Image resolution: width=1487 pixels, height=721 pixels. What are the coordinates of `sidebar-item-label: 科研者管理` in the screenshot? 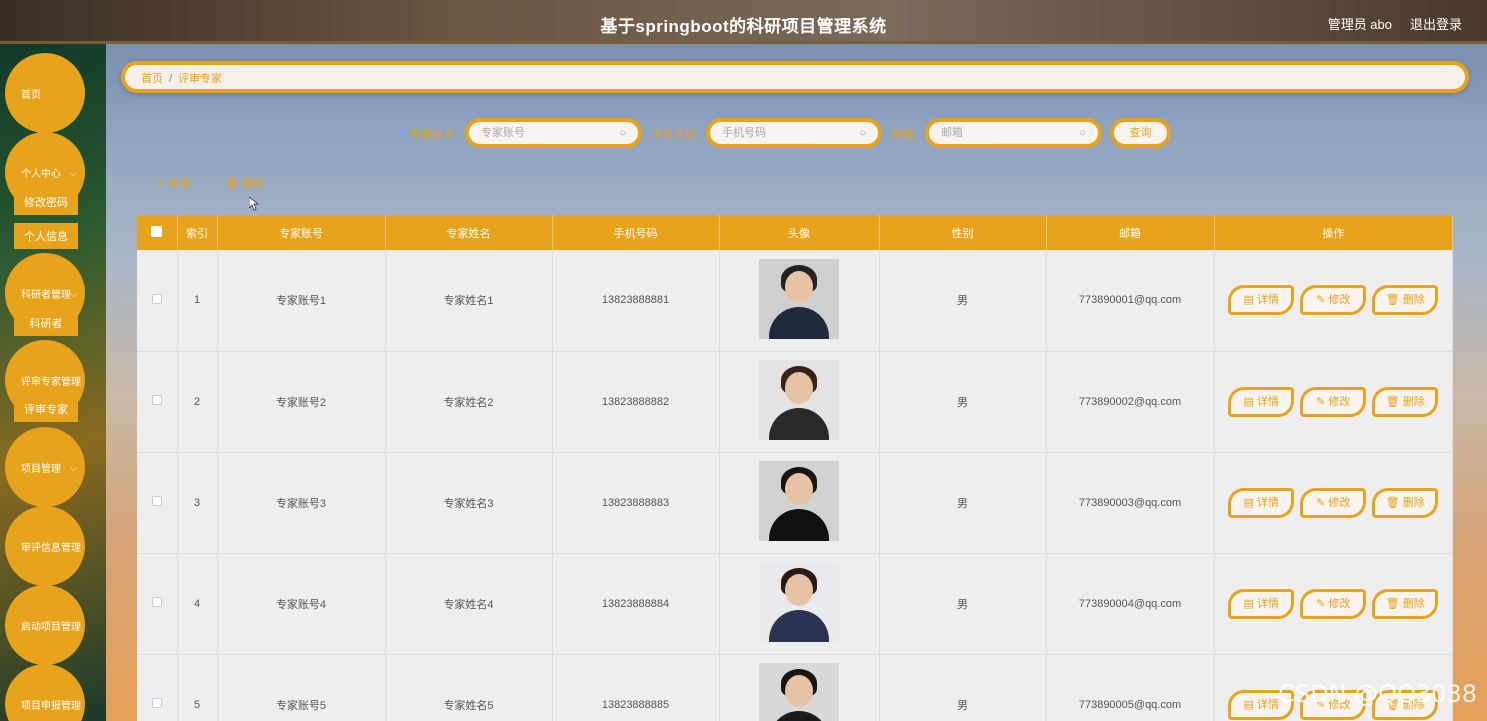 It's located at (46, 295).